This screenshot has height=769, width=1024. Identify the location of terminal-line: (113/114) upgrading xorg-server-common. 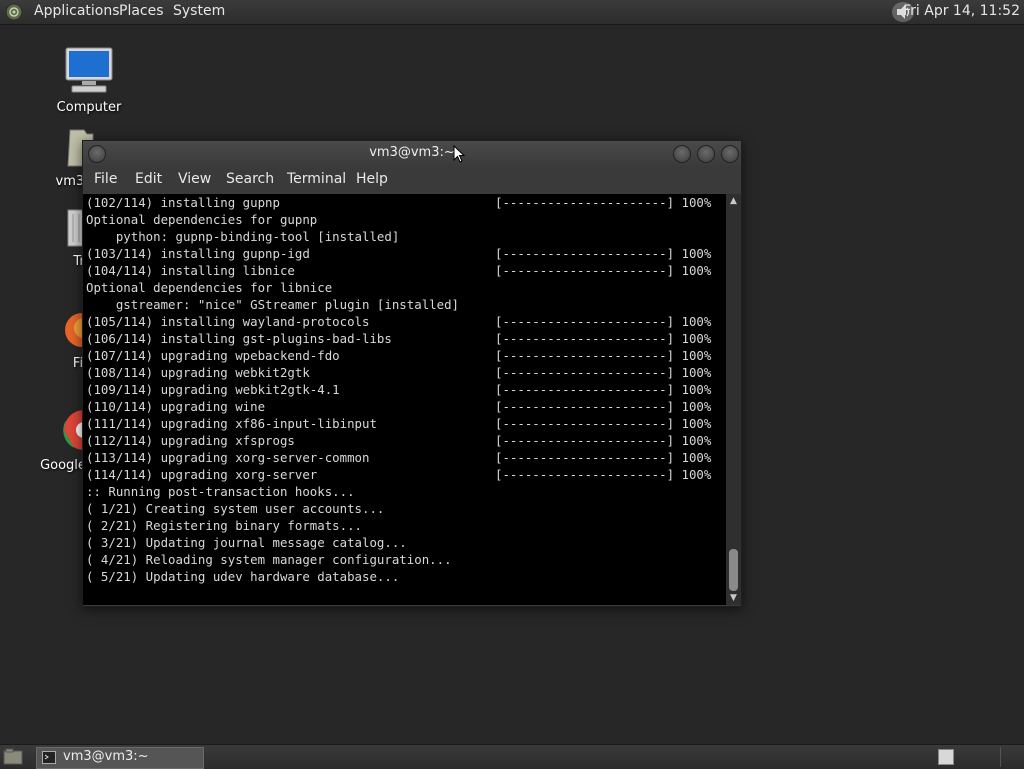
(228, 457).